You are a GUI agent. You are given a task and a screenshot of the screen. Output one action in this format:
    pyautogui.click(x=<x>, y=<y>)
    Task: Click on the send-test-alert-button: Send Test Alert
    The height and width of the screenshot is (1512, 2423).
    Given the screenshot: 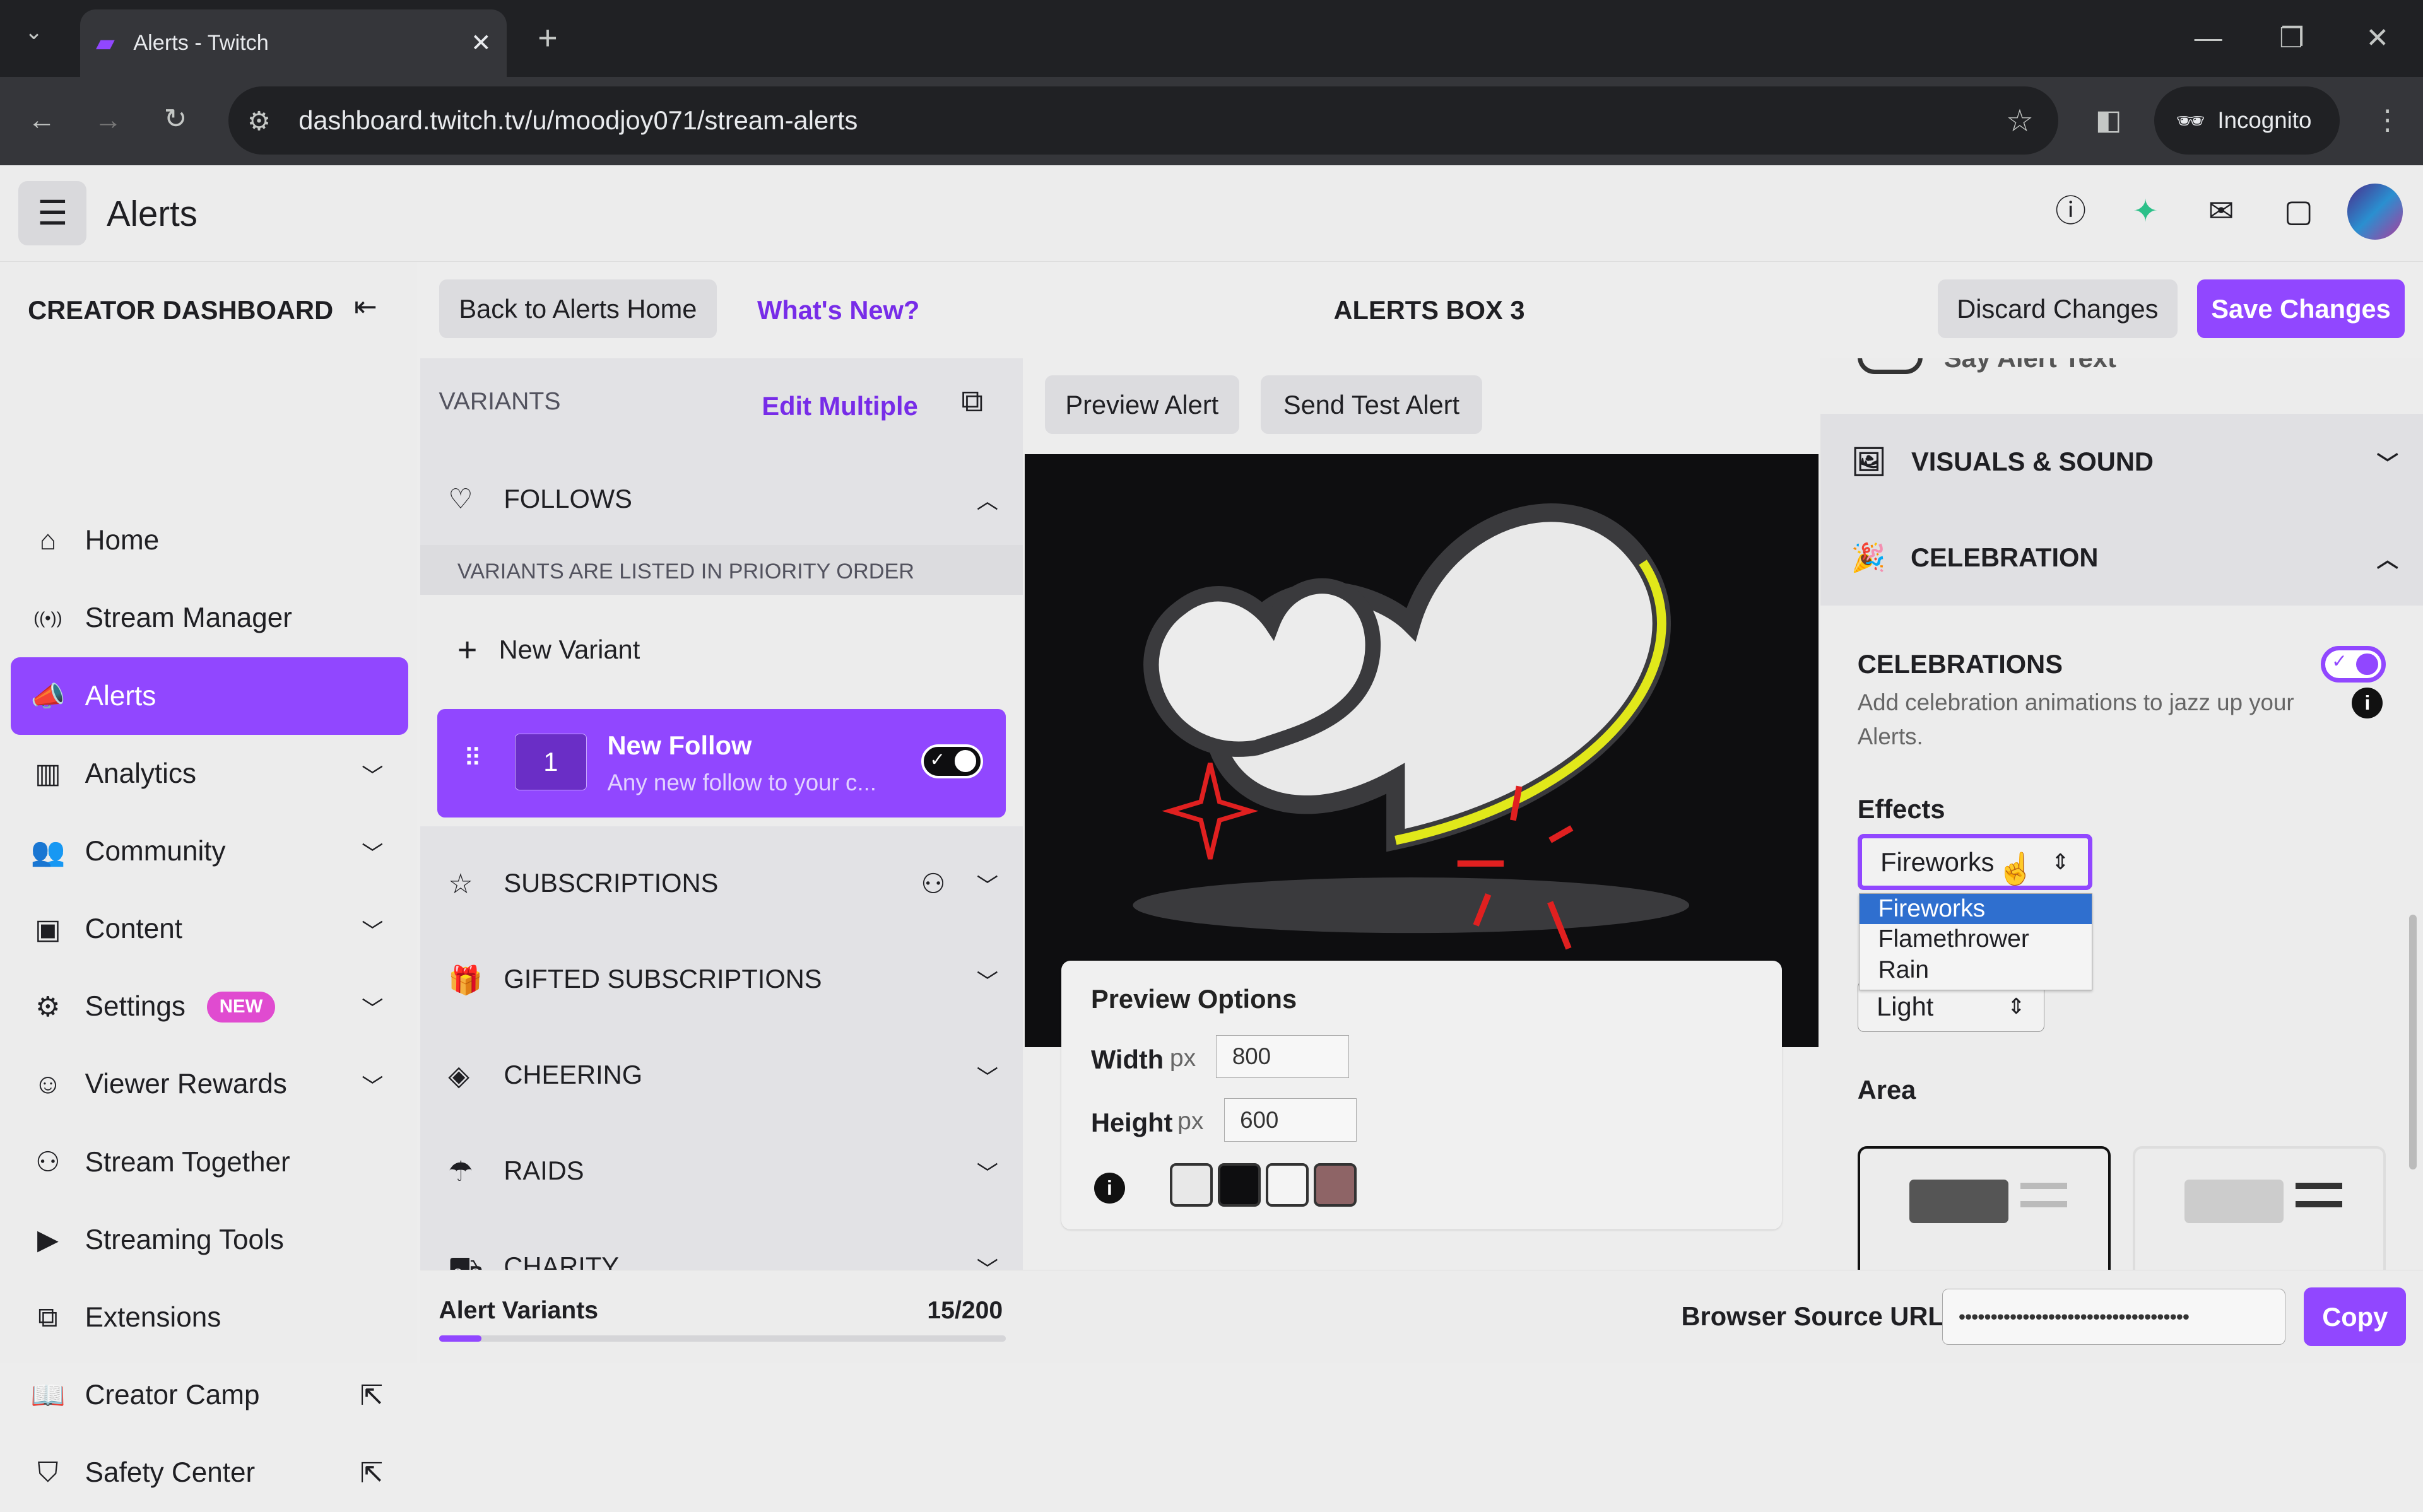 What is the action you would take?
    pyautogui.click(x=1371, y=405)
    